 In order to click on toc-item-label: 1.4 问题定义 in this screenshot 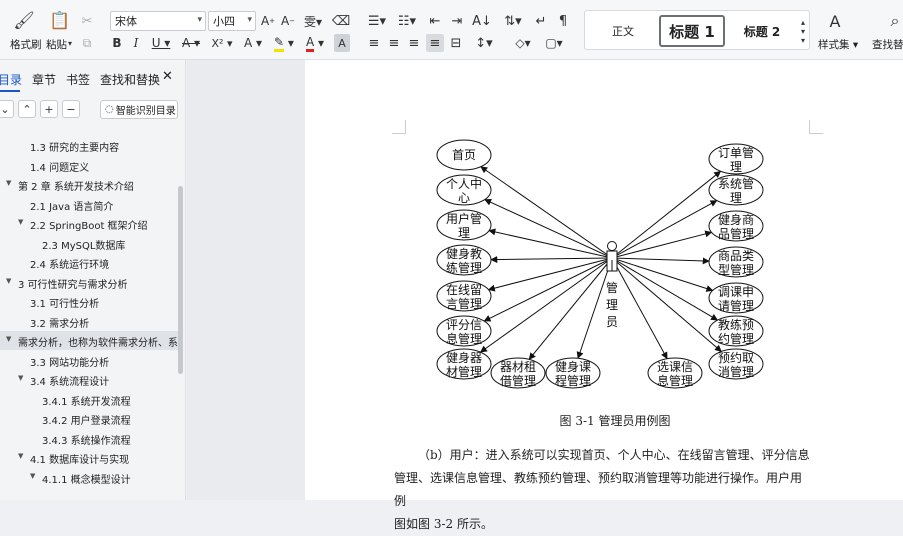, I will do `click(60, 168)`.